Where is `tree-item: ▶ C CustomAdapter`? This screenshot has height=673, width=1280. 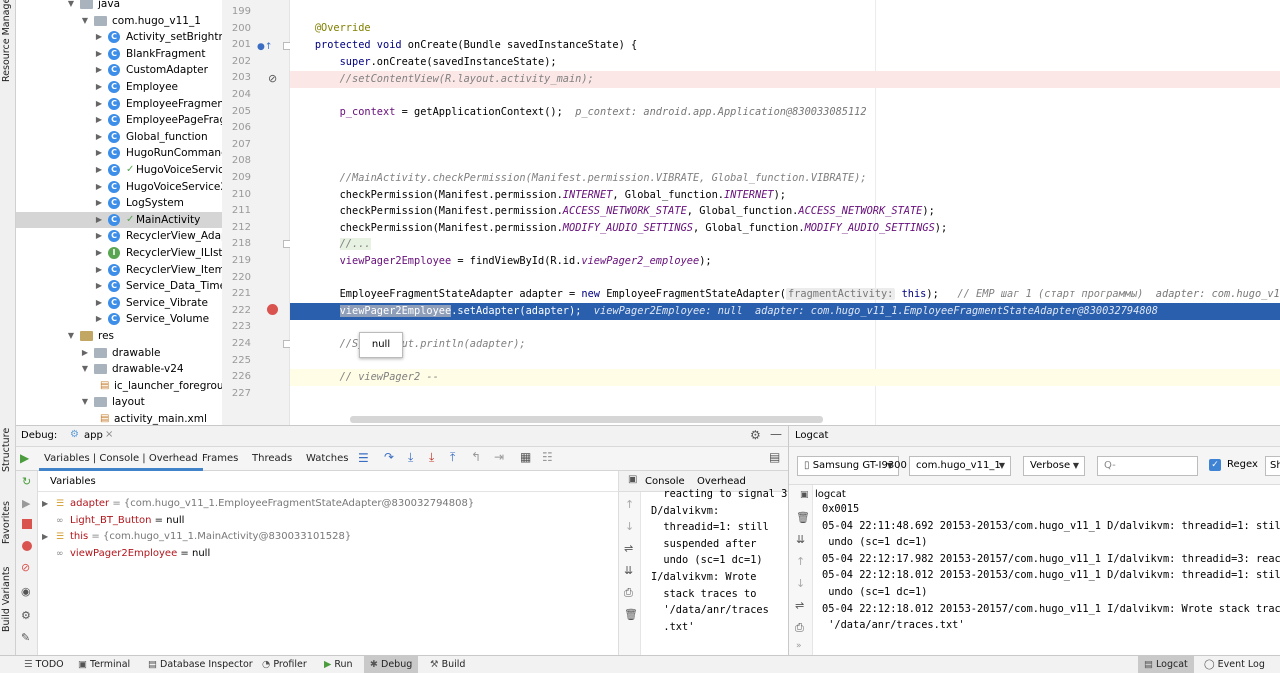 tree-item: ▶ C CustomAdapter is located at coordinates (119, 70).